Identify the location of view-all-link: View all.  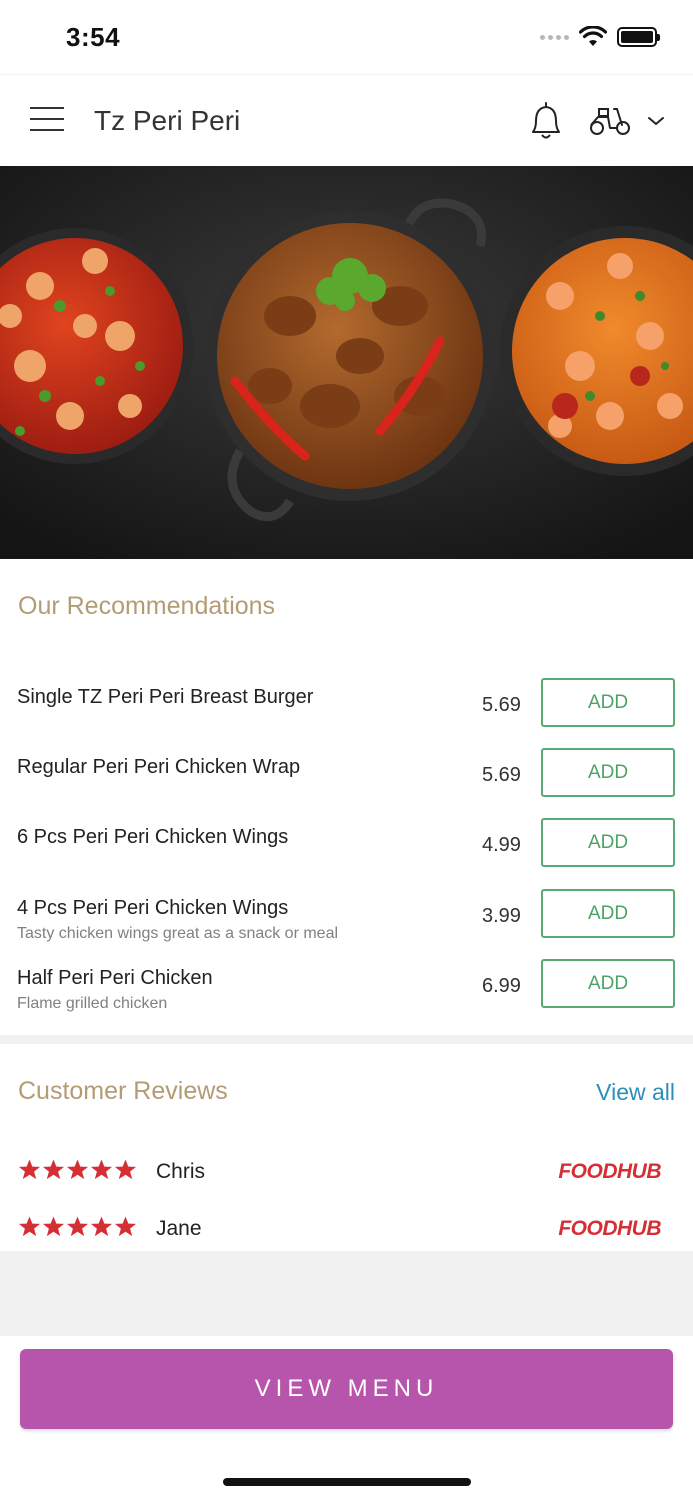
(635, 1092).